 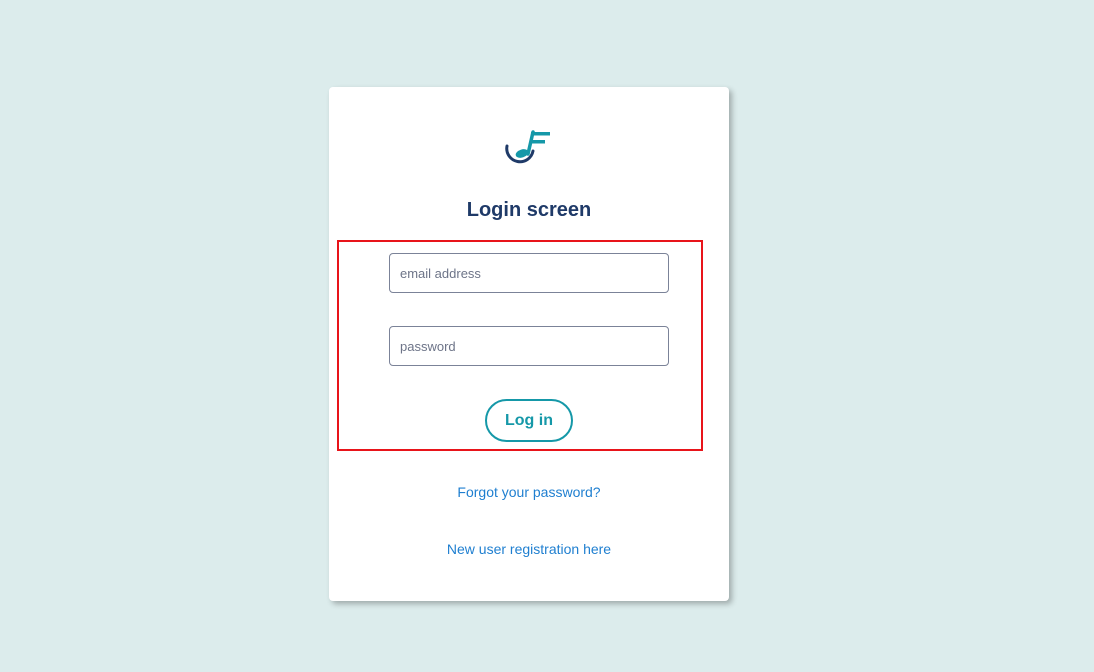 What do you see at coordinates (529, 273) in the screenshot?
I see `email-field` at bounding box center [529, 273].